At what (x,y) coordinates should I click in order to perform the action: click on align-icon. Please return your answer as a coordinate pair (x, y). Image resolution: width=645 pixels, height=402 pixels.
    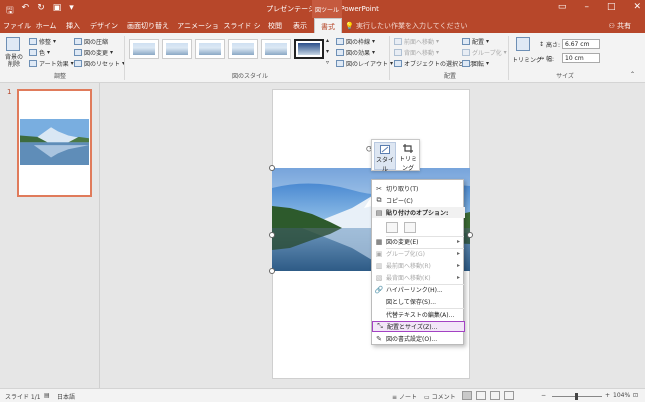
    Looking at the image, I should click on (466, 41).